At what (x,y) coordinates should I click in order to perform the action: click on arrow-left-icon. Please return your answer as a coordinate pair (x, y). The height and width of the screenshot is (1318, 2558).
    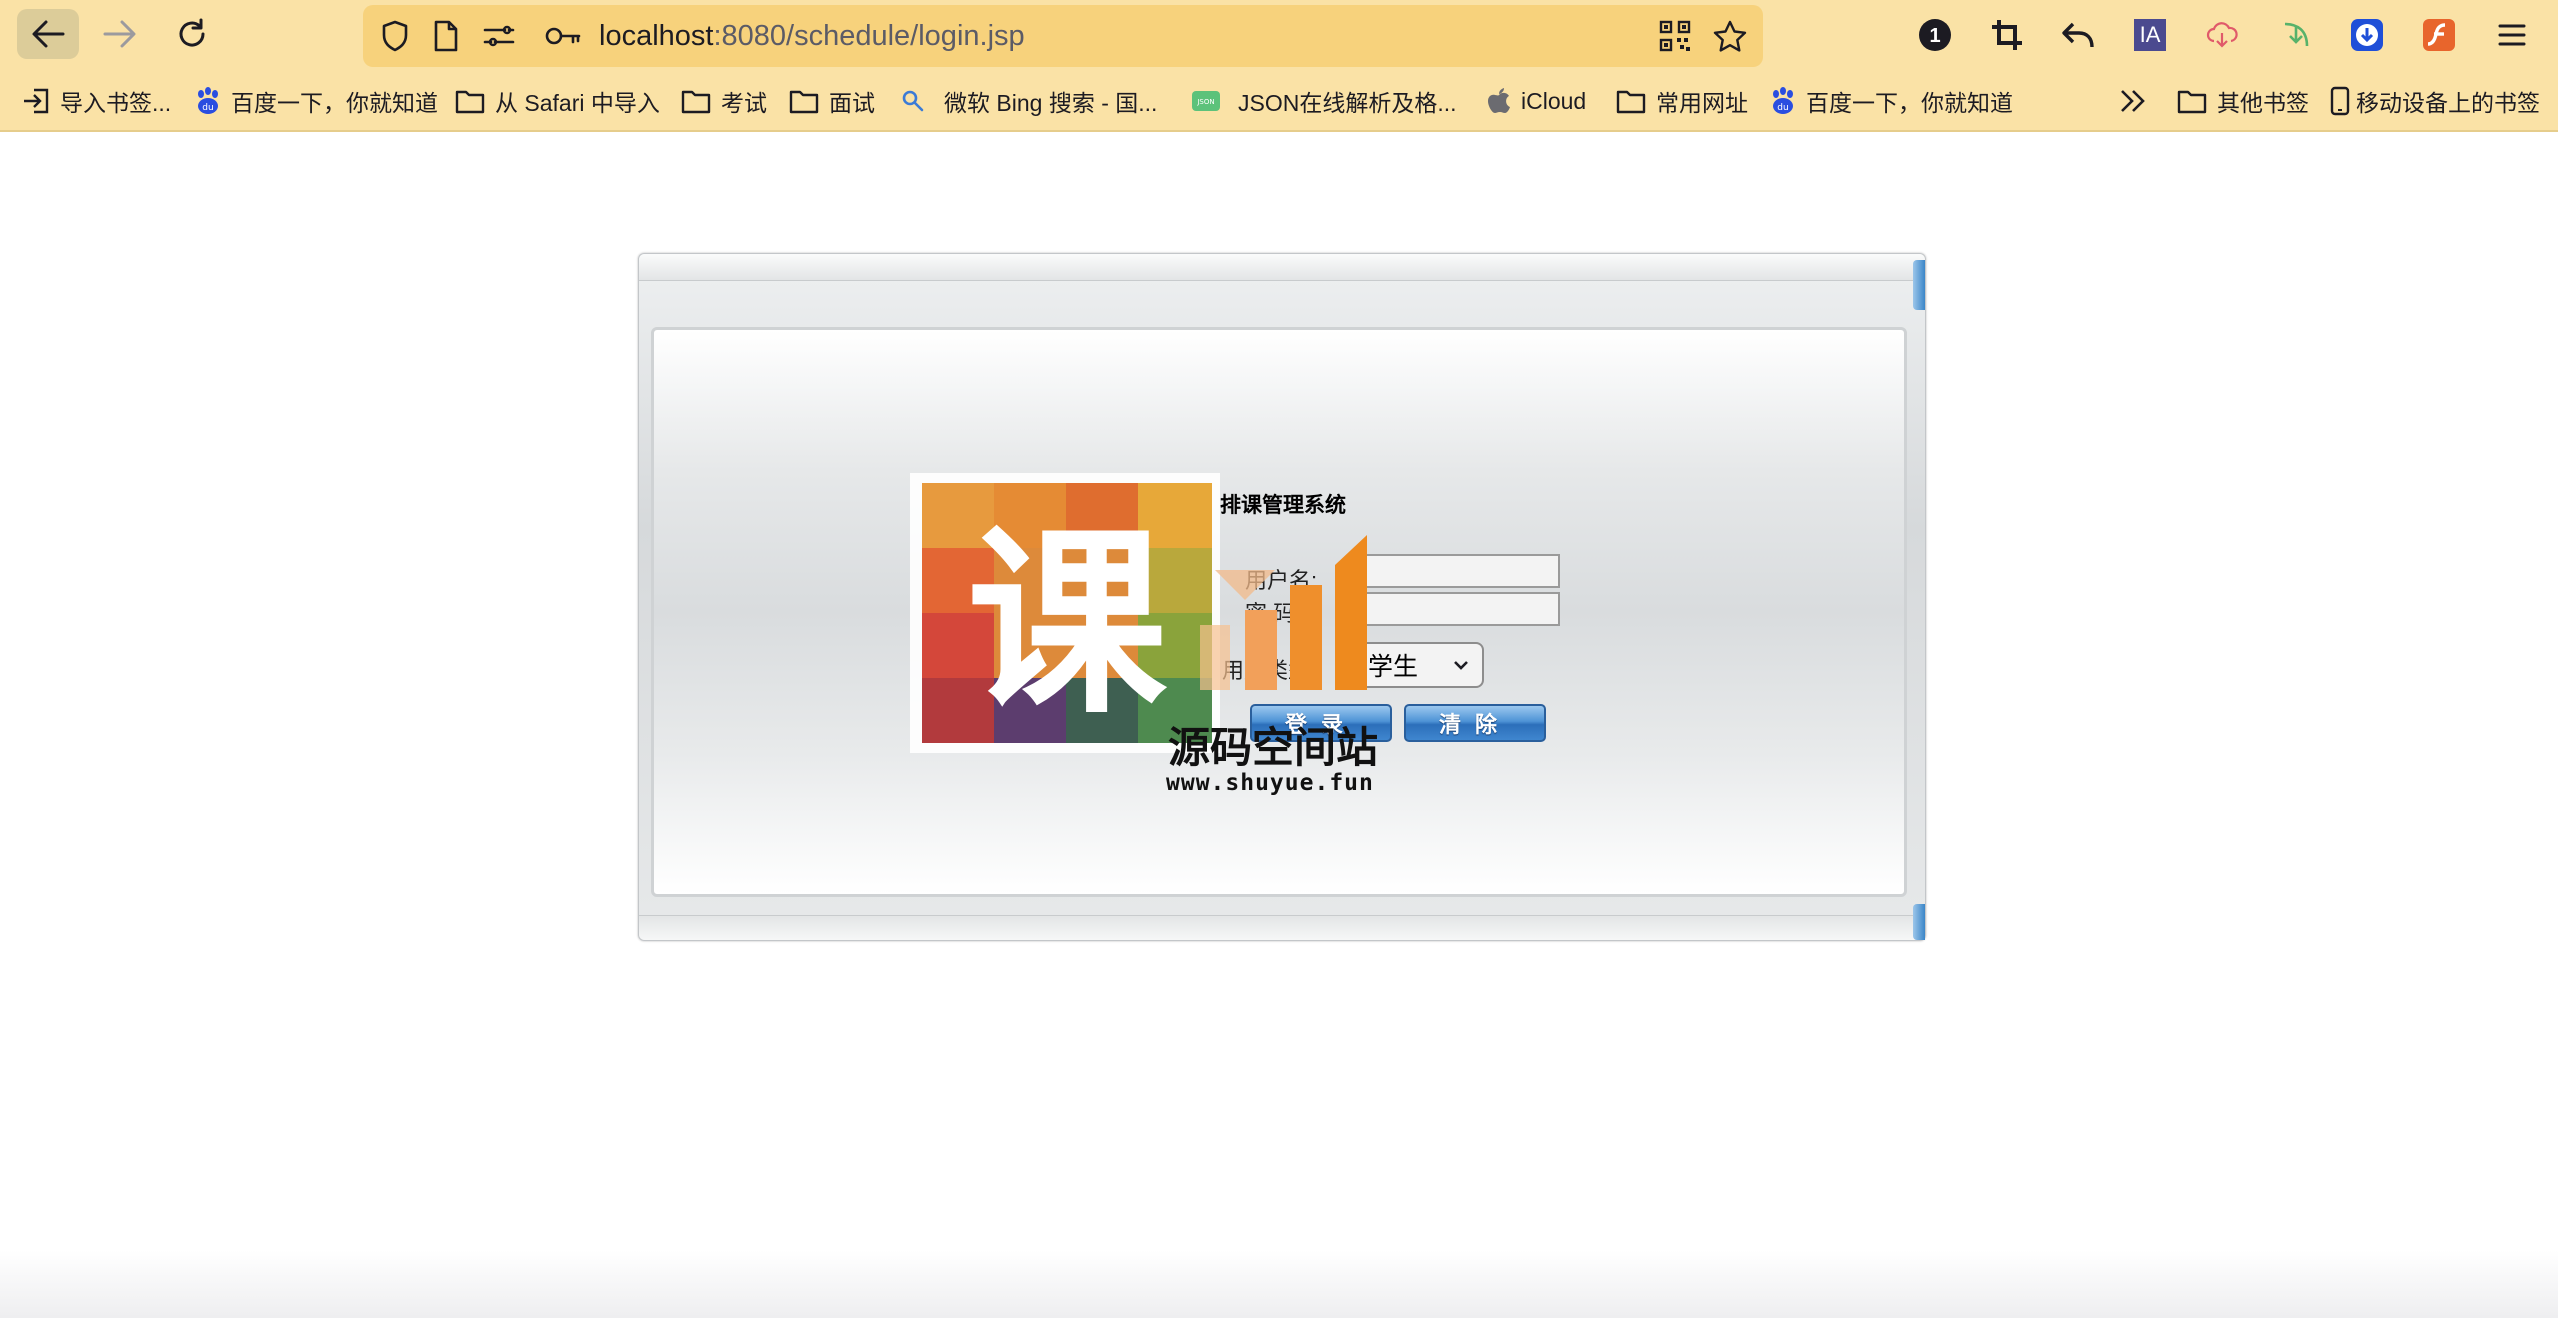
    Looking at the image, I should click on (48, 34).